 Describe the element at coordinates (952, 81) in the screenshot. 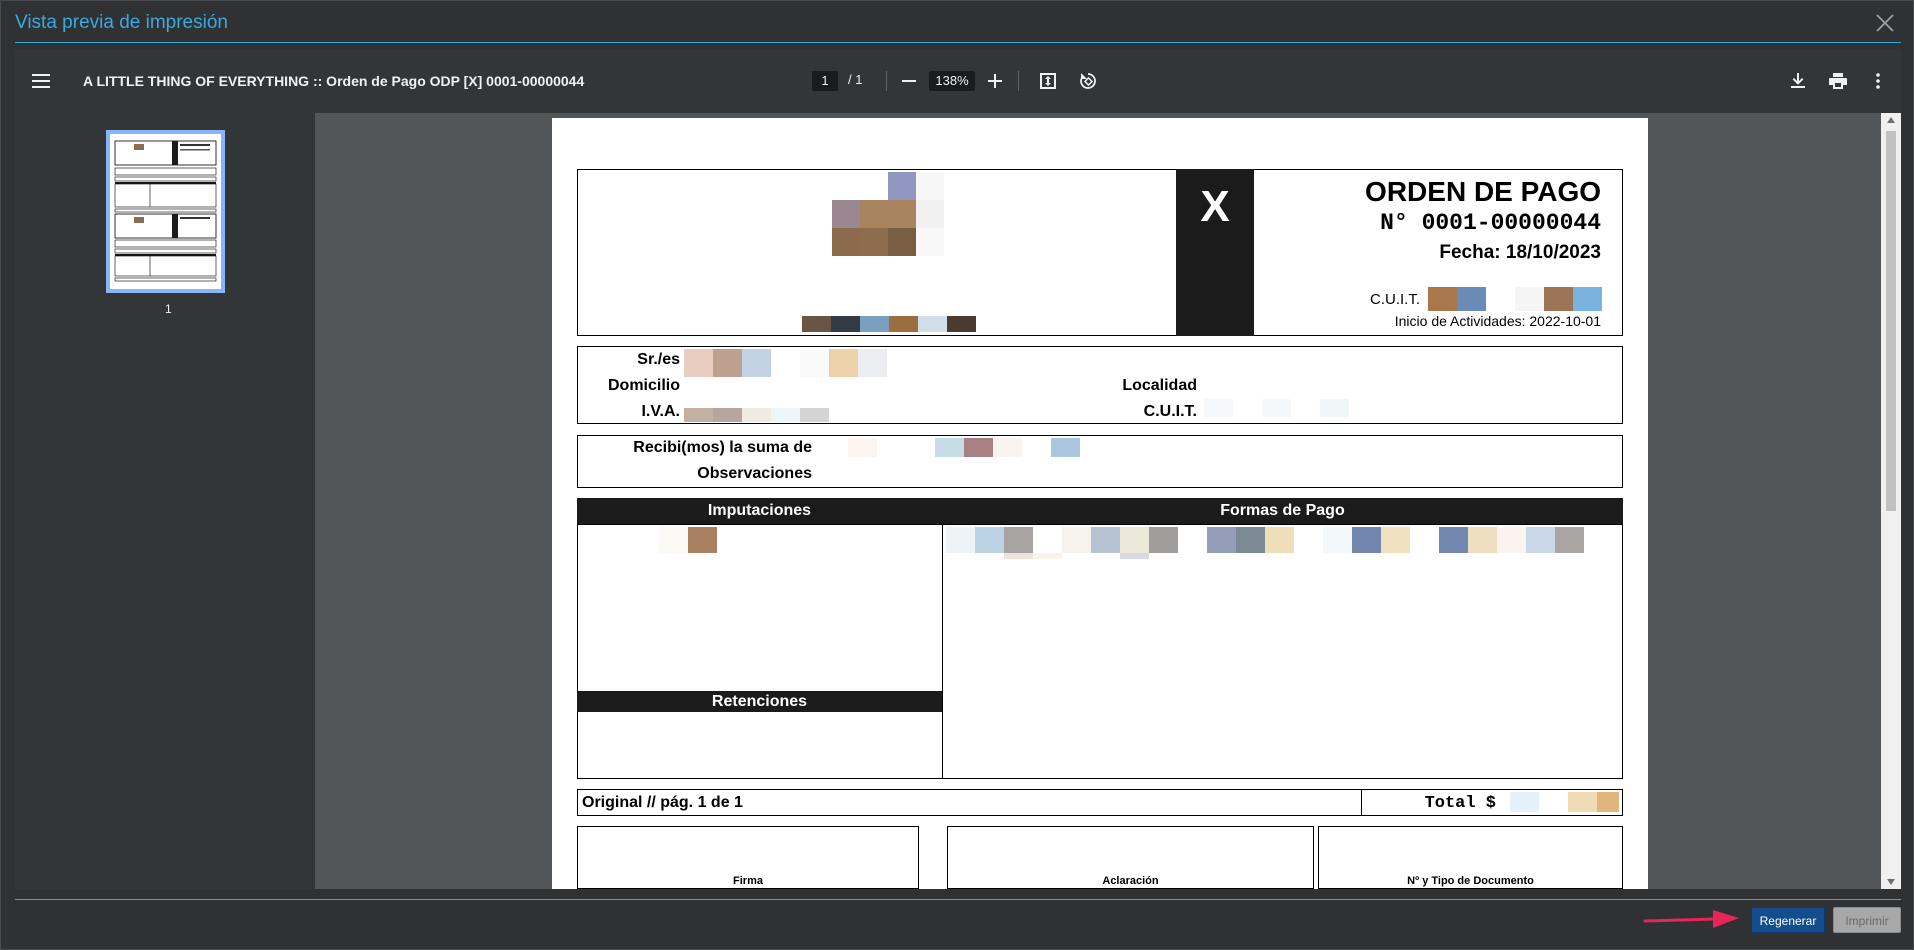

I see `zoom-level-input: 138%` at that location.